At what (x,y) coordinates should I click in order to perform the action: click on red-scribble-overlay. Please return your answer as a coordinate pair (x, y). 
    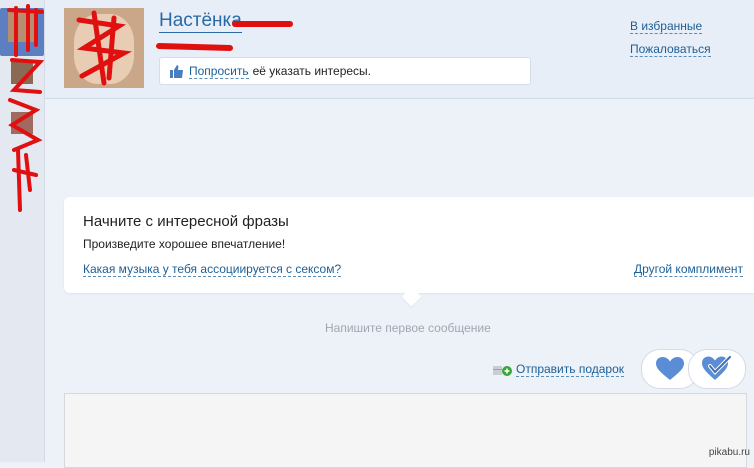
    Looking at the image, I should click on (104, 48).